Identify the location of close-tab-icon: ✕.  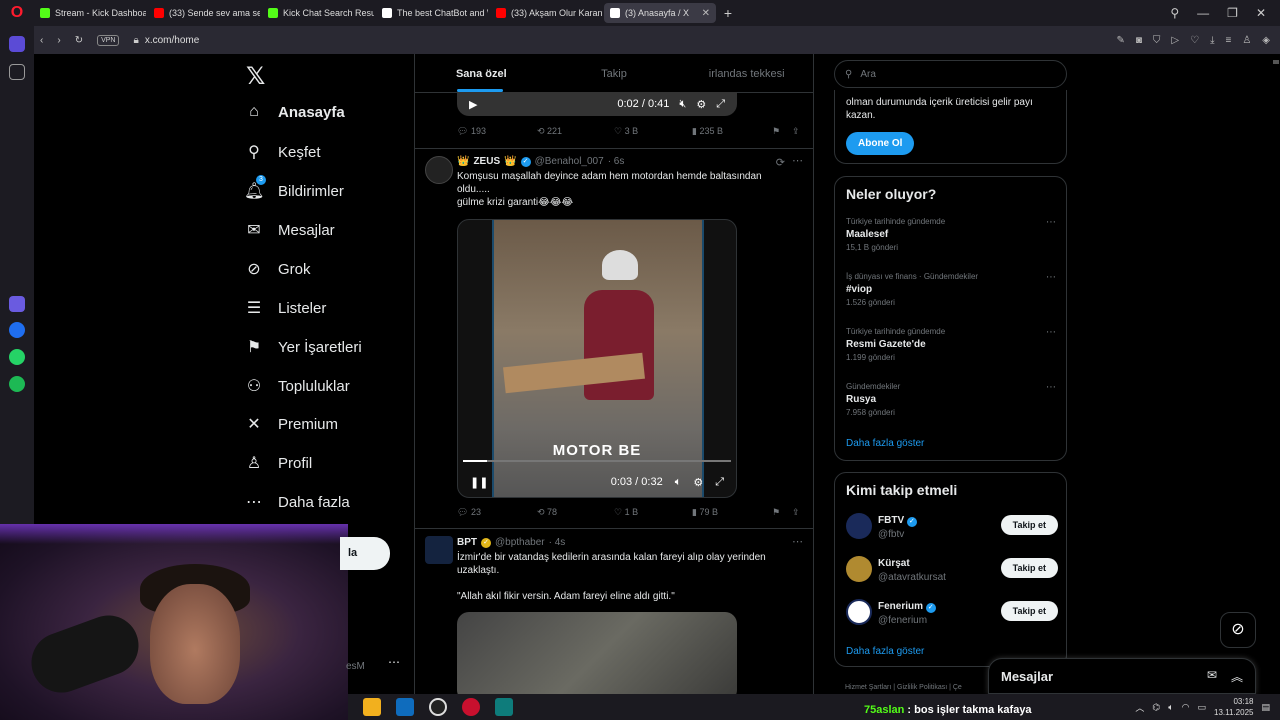
(706, 13).